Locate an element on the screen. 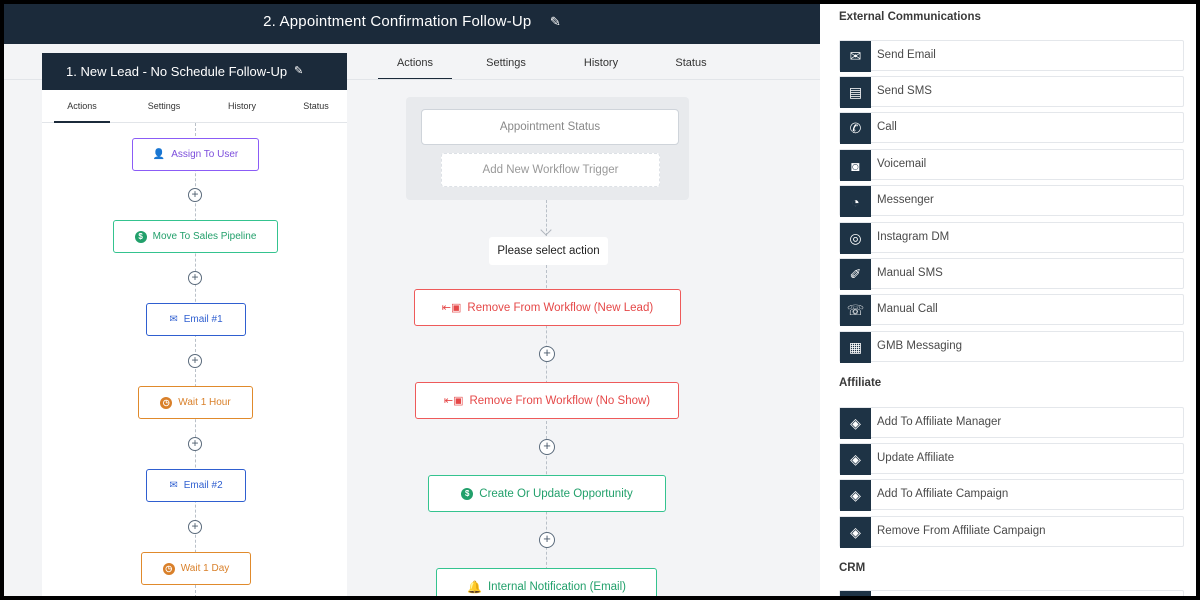  node-wait-1-hour: ◷ Wait 1 Hour is located at coordinates (195, 402).